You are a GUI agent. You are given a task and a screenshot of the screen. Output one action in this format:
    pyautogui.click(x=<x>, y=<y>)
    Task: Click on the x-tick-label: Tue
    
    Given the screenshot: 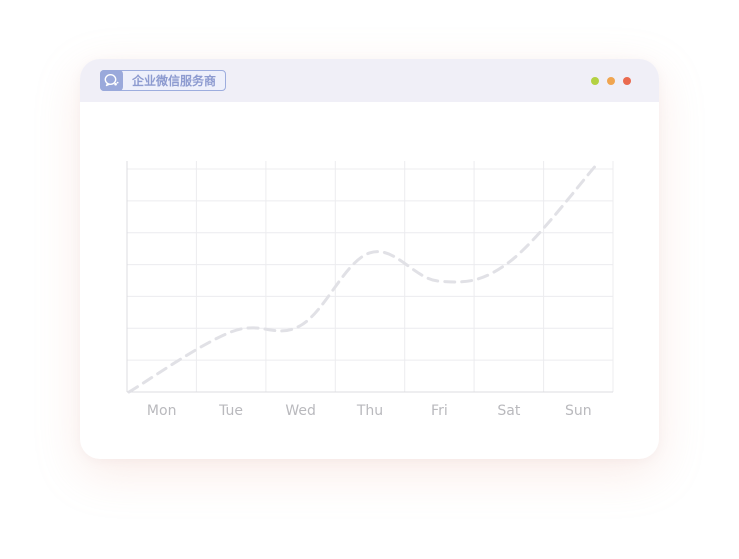 What is the action you would take?
    pyautogui.click(x=230, y=411)
    